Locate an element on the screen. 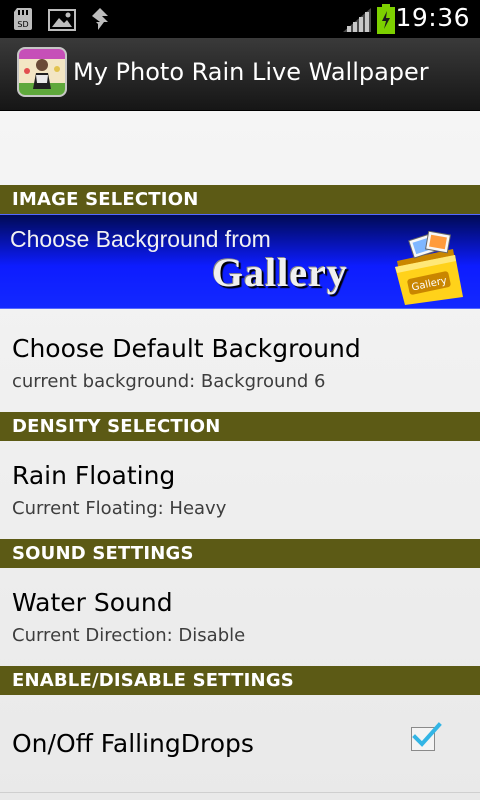 Image resolution: width=480 pixels, height=800 pixels. pref-title: Choose Default Background is located at coordinates (186, 348).